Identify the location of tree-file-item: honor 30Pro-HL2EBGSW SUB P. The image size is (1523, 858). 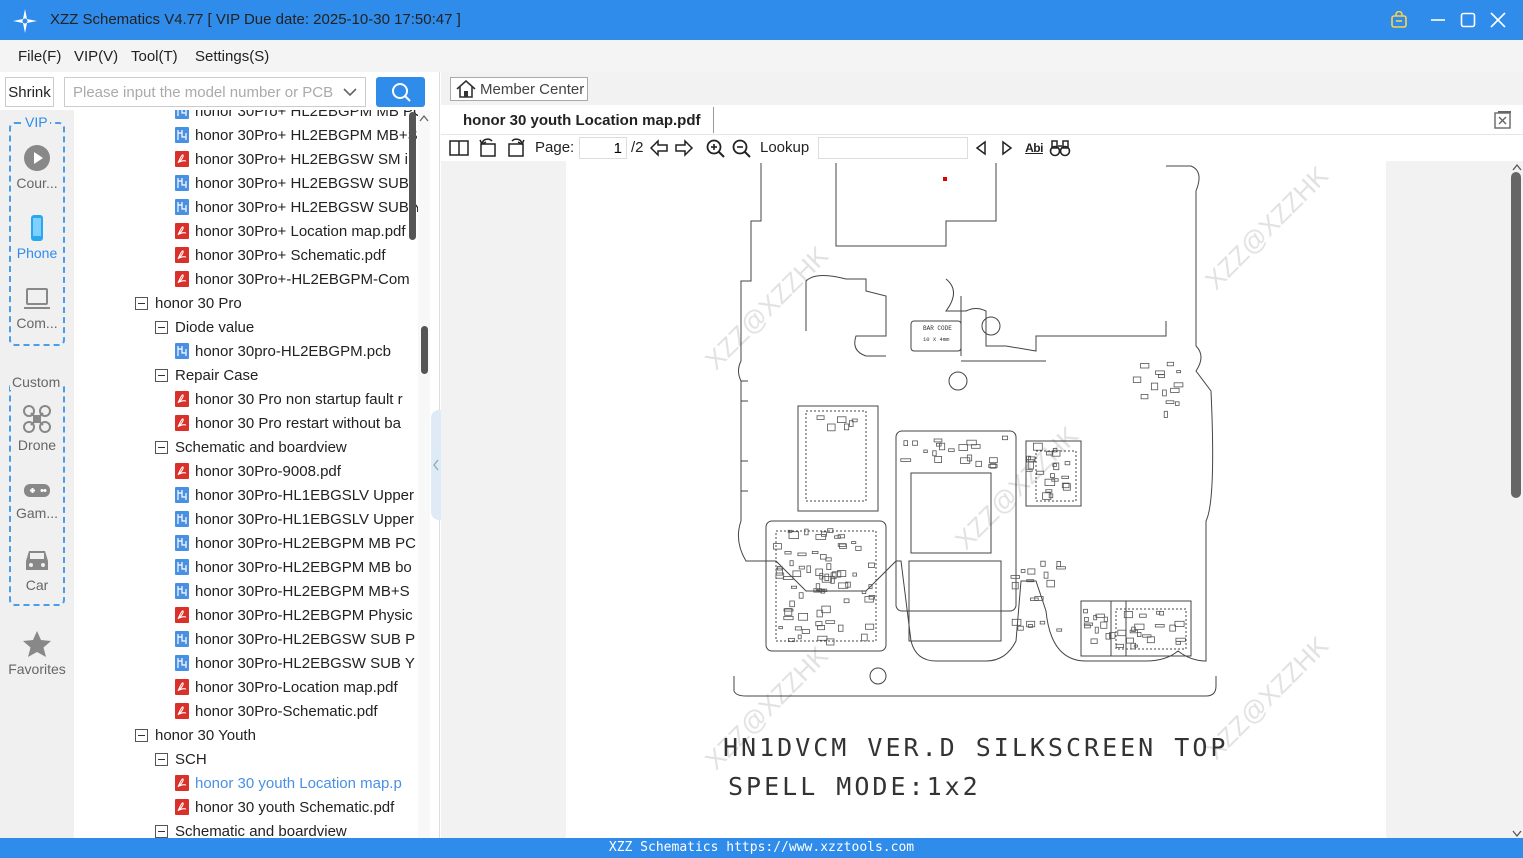
(295, 639).